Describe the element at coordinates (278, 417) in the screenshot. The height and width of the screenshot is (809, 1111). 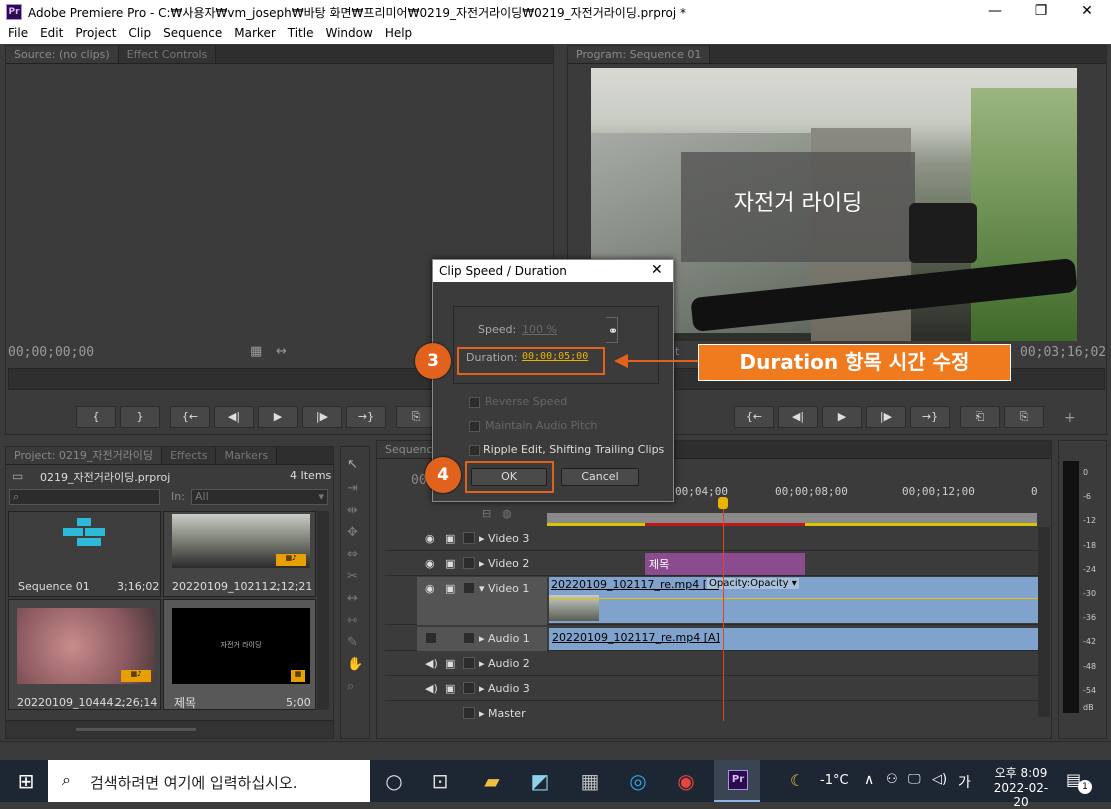
I see `play-button: ▶` at that location.